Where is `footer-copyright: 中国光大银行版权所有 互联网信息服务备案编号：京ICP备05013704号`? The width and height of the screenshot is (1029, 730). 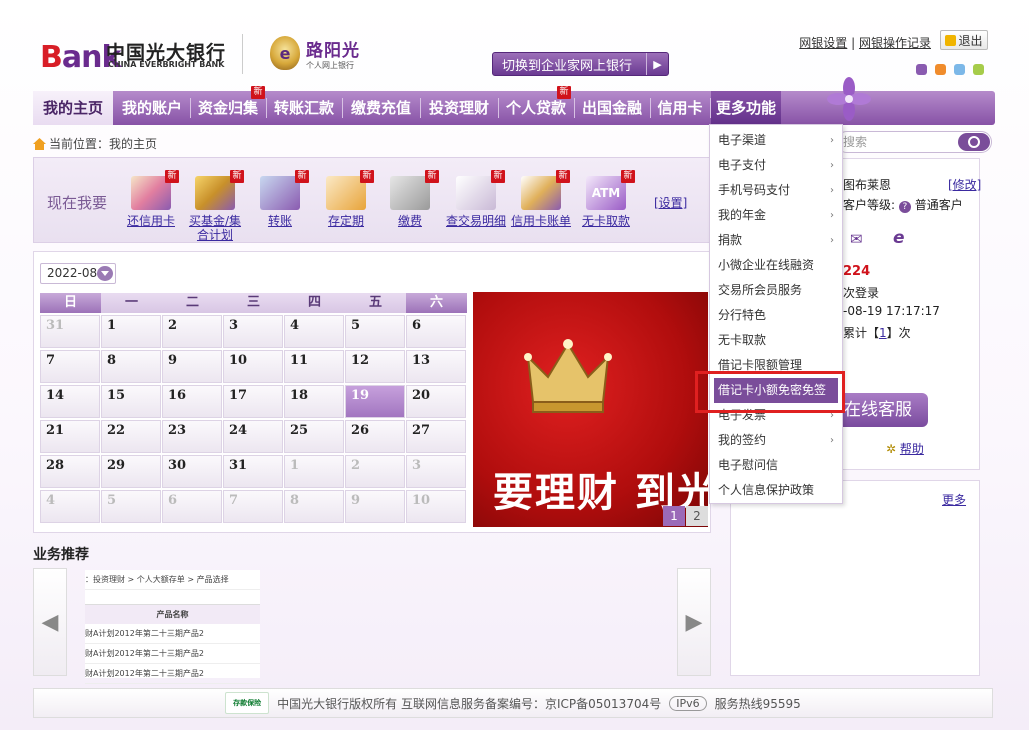 footer-copyright: 中国光大银行版权所有 互联网信息服务备案编号：京ICP备05013704号 is located at coordinates (469, 703).